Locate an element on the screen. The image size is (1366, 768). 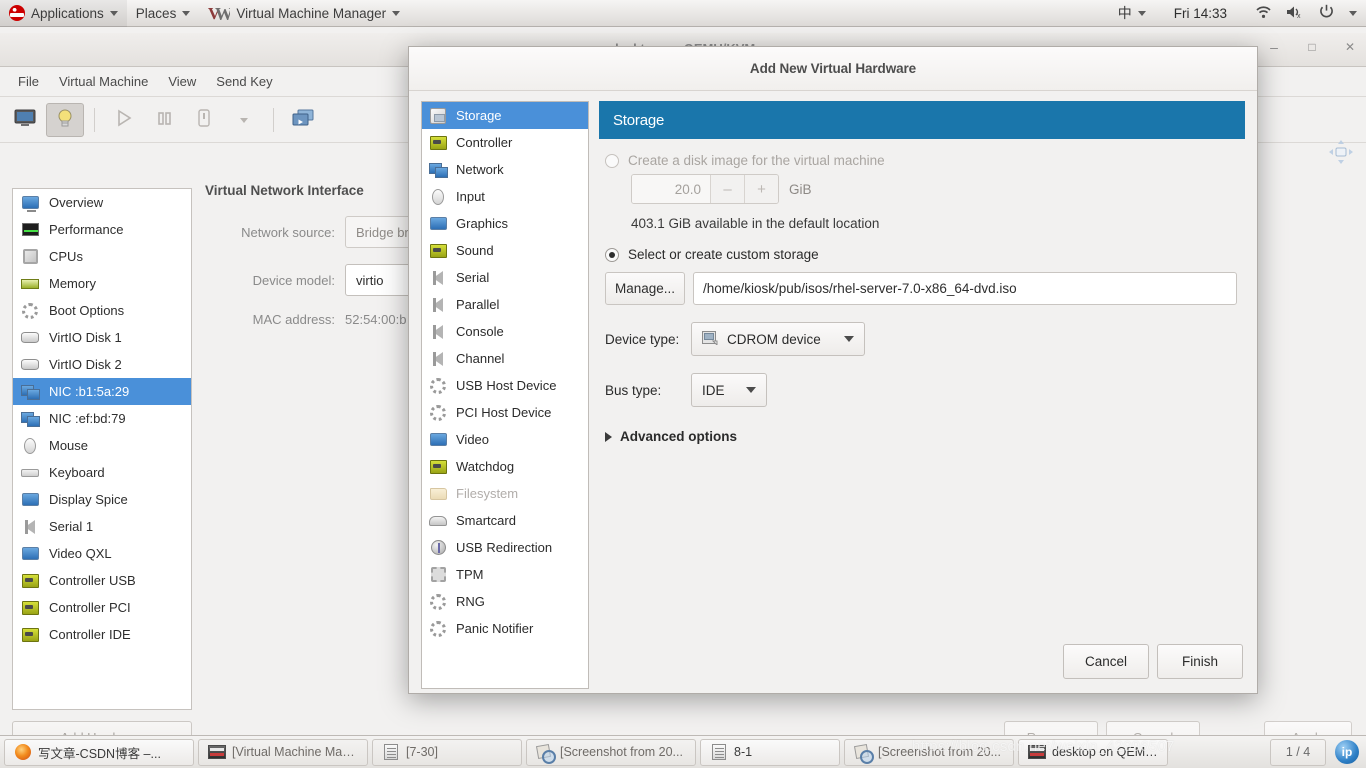
hardware-list-item: VirtIO Disk 2 is located at coordinates (102, 364).